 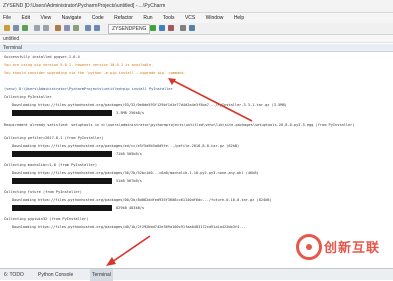 What do you see at coordinates (309, 247) in the screenshot?
I see `logo-mark-icon` at bounding box center [309, 247].